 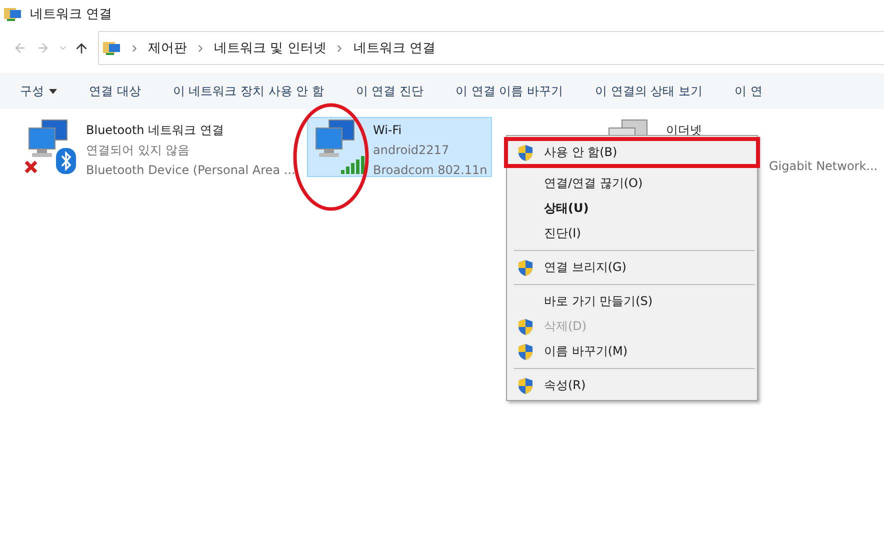 I want to click on toolbar-button: 이 연결 진단, so click(x=393, y=91).